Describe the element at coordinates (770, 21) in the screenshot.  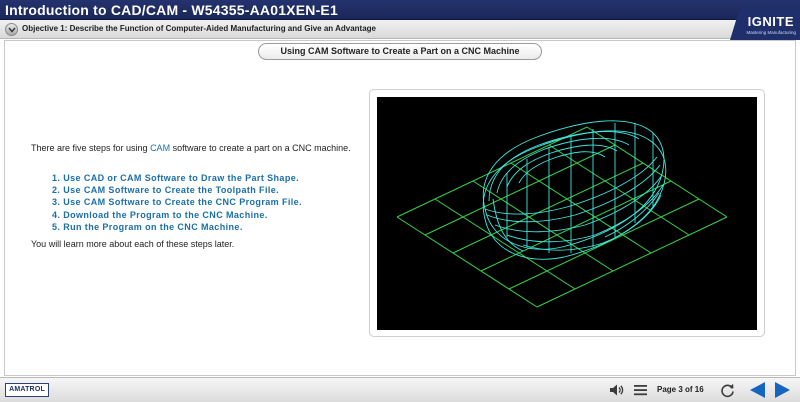
I see `logo-word: IGNITE` at that location.